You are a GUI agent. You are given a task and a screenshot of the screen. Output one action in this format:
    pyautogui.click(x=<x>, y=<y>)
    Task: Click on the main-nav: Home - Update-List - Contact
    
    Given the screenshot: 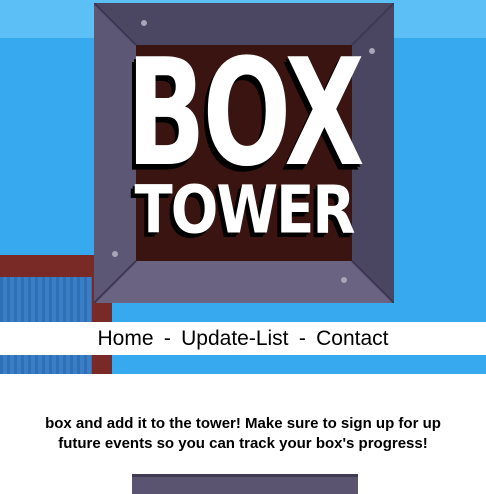 What is the action you would take?
    pyautogui.click(x=243, y=338)
    